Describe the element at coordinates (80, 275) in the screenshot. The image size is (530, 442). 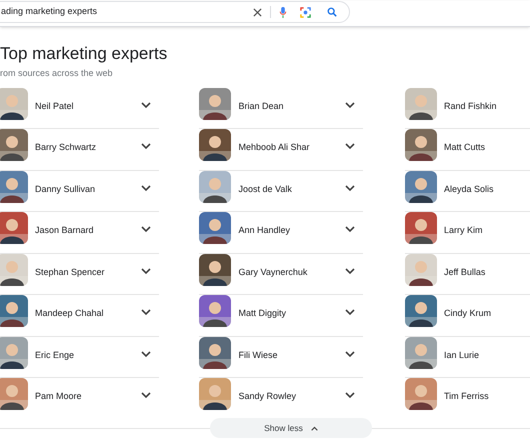
I see `person-item: Stephan Spencer` at that location.